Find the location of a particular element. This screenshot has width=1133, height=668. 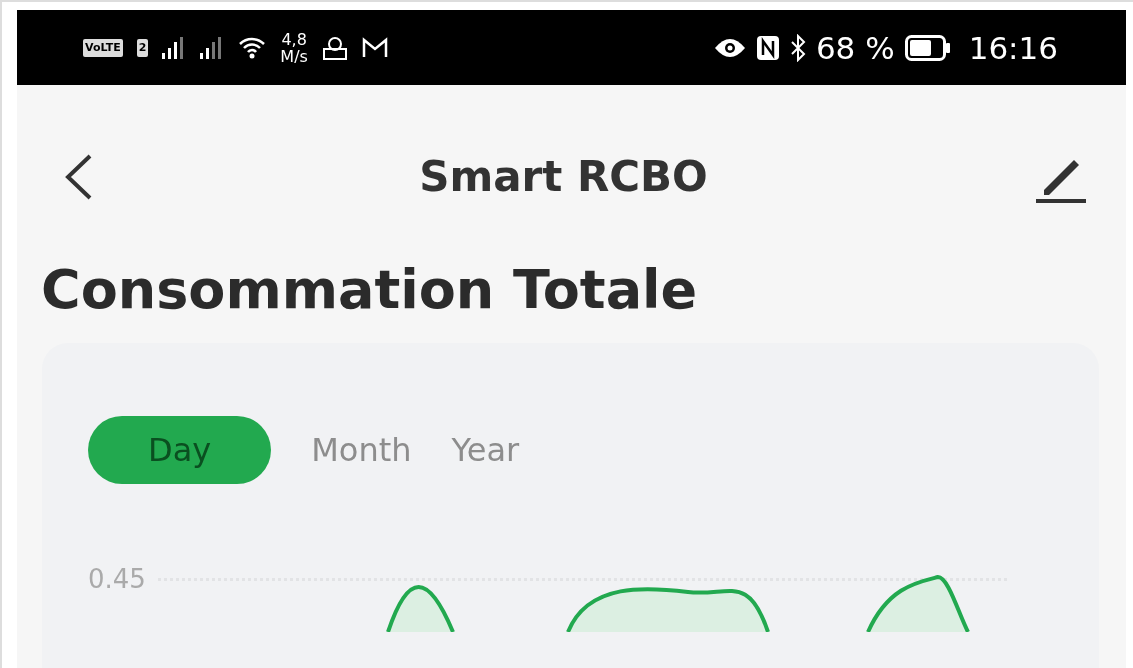

nfc-icon is located at coordinates (767, 47).